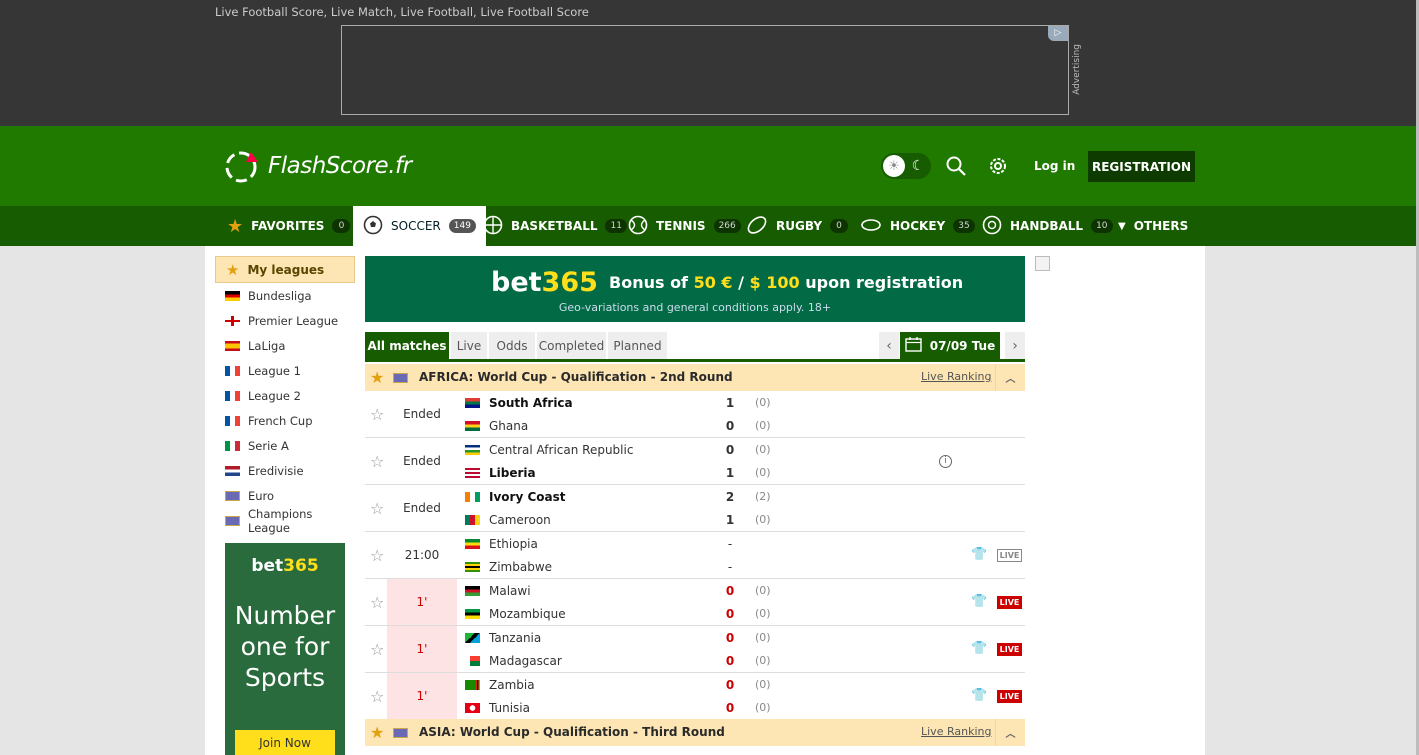 The width and height of the screenshot is (1419, 755). I want to click on sidebar-league-premier-league: Premier League, so click(285, 320).